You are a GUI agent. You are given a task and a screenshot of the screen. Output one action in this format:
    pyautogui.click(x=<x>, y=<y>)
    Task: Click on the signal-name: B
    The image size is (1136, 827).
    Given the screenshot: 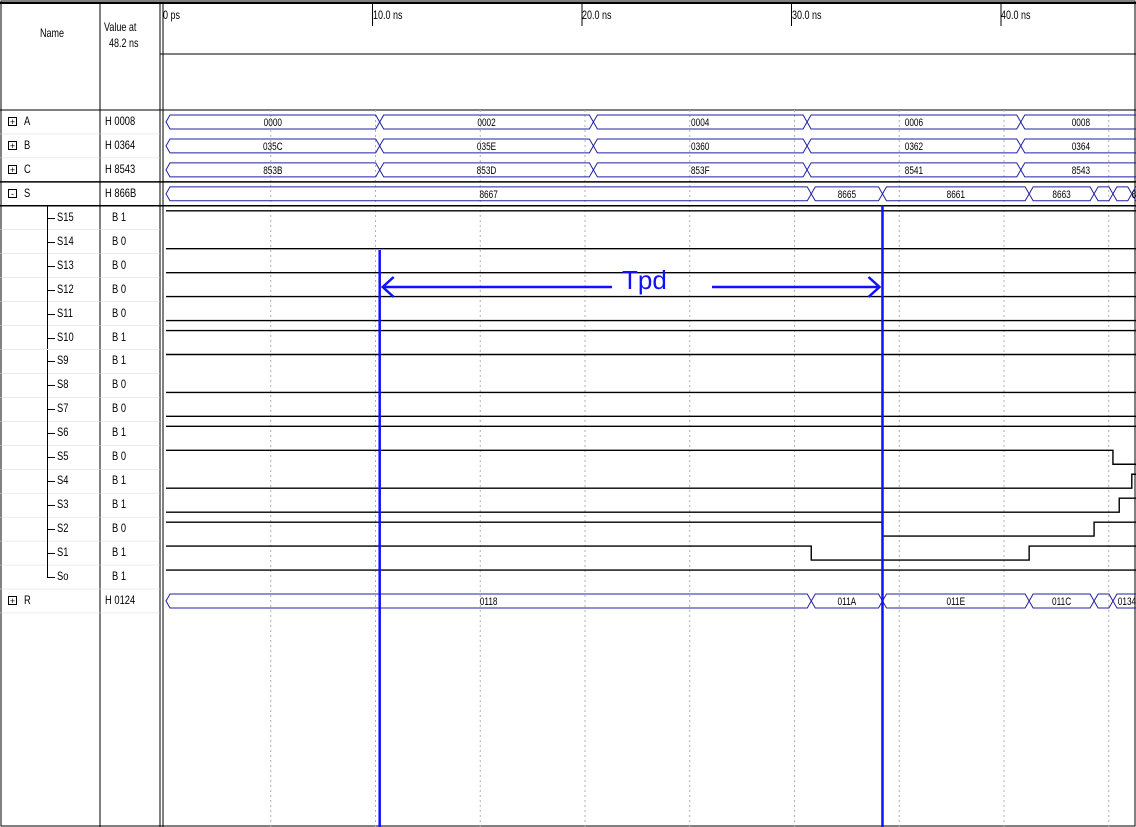 What is the action you would take?
    pyautogui.click(x=27, y=145)
    